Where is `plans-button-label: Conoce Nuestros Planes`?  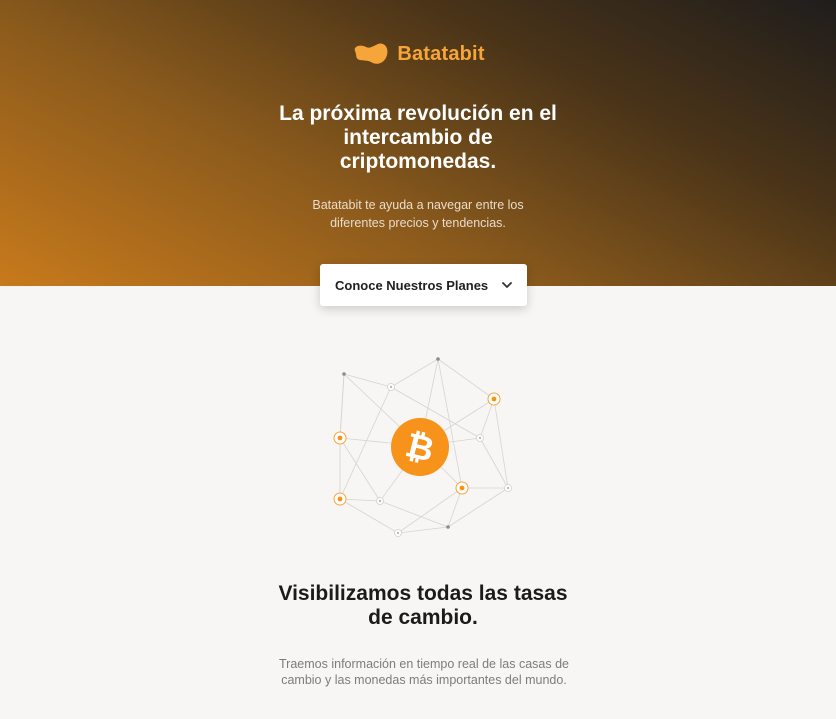
plans-button-label: Conoce Nuestros Planes is located at coordinates (412, 285).